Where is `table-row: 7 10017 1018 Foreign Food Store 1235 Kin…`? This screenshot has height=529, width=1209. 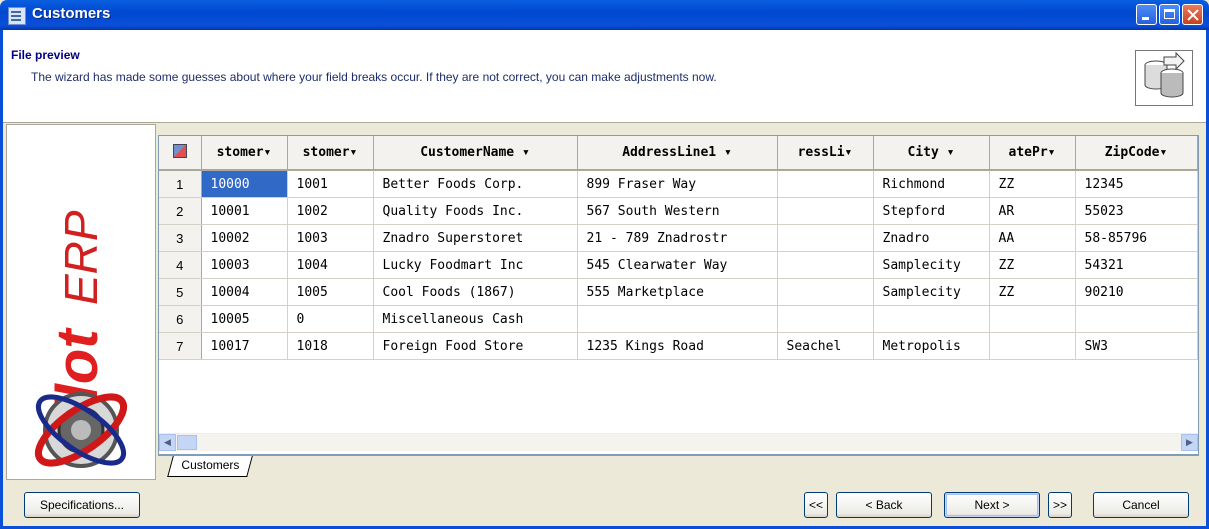
table-row: 7 10017 1018 Foreign Food Store 1235 Kin… is located at coordinates (678, 346).